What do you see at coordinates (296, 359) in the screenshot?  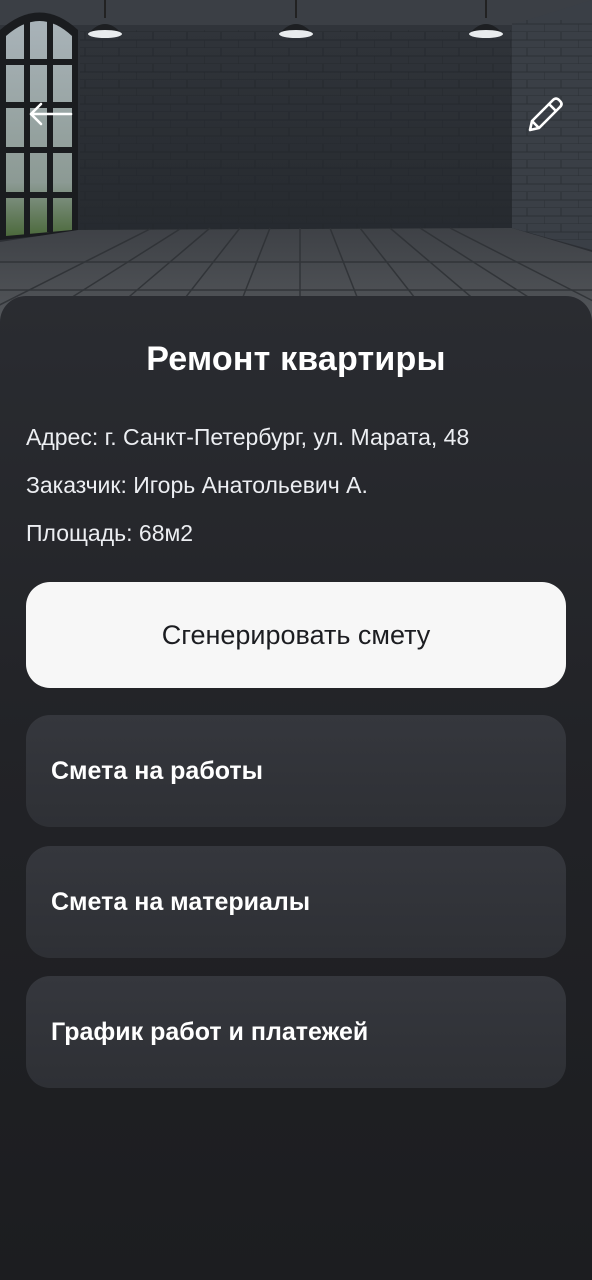 I see `project-title: Ремонт квартиры` at bounding box center [296, 359].